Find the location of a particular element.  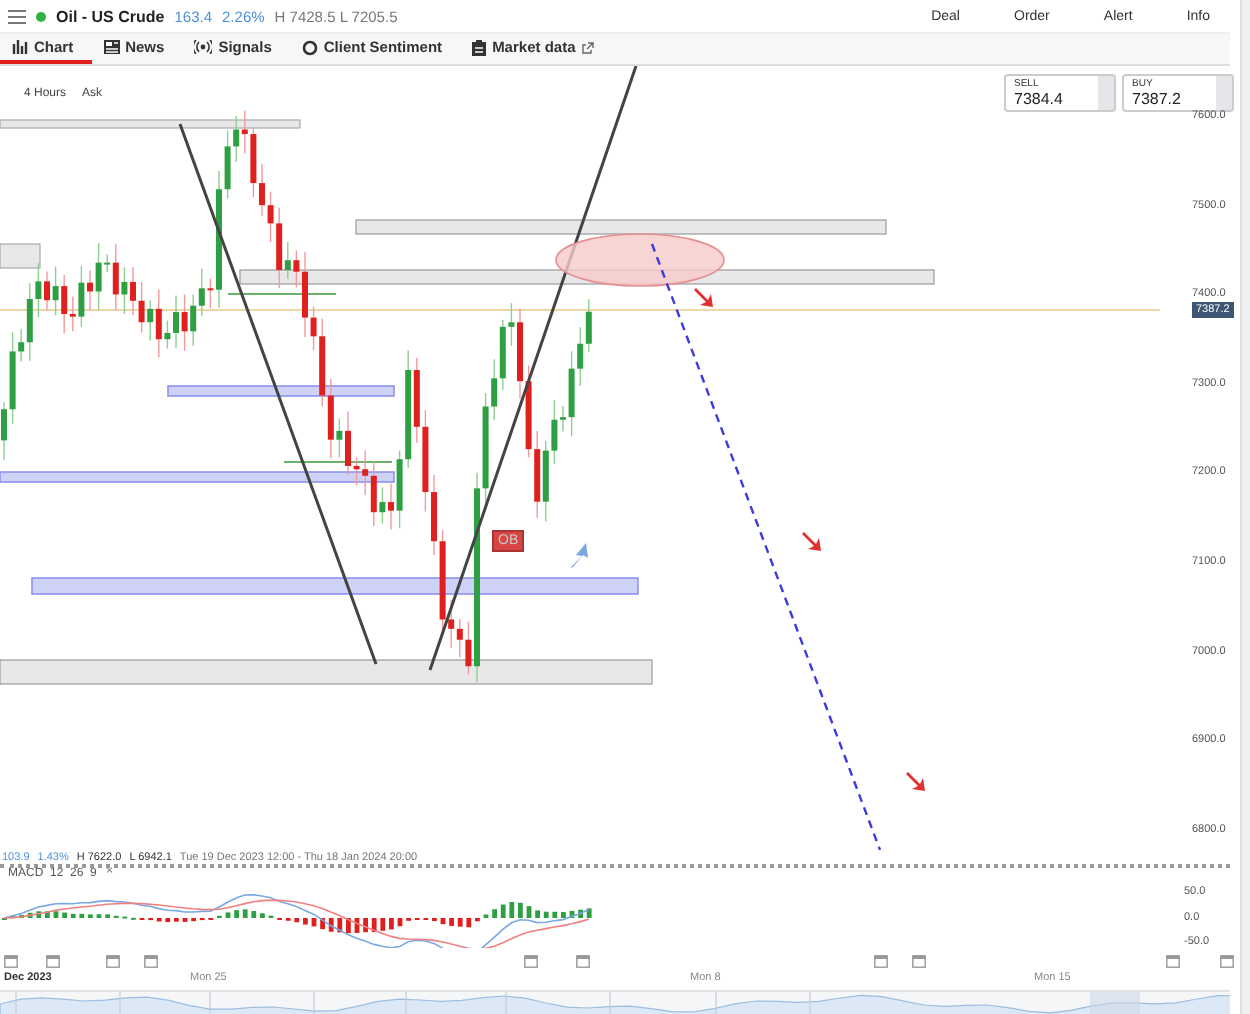

instrument-name: Oil - US Crude is located at coordinates (110, 16).